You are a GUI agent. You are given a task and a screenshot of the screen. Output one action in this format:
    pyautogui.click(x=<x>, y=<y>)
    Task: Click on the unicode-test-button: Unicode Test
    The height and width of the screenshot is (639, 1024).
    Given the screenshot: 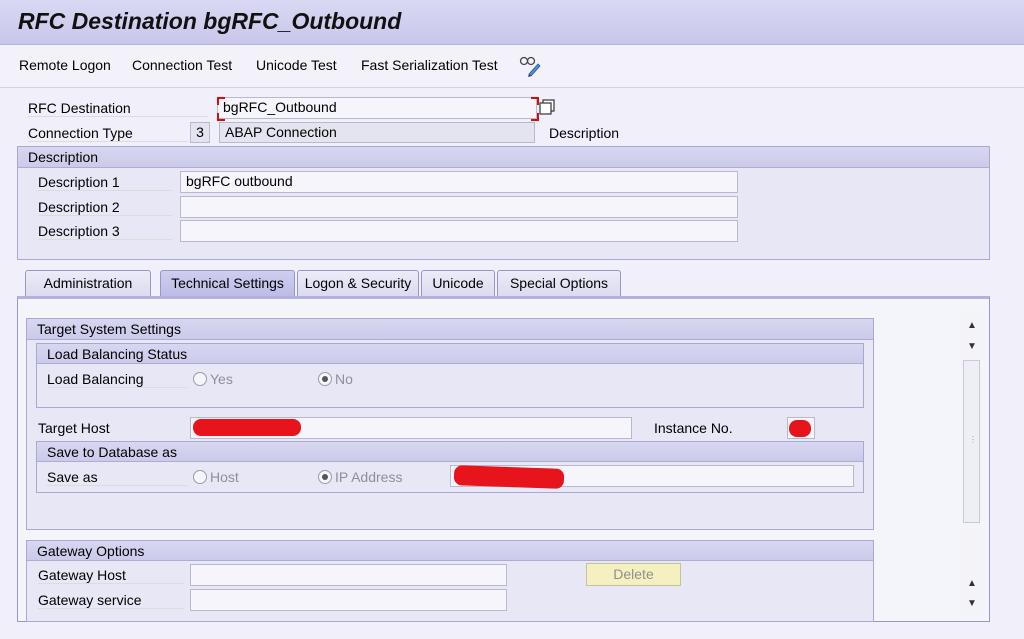 What is the action you would take?
    pyautogui.click(x=296, y=65)
    